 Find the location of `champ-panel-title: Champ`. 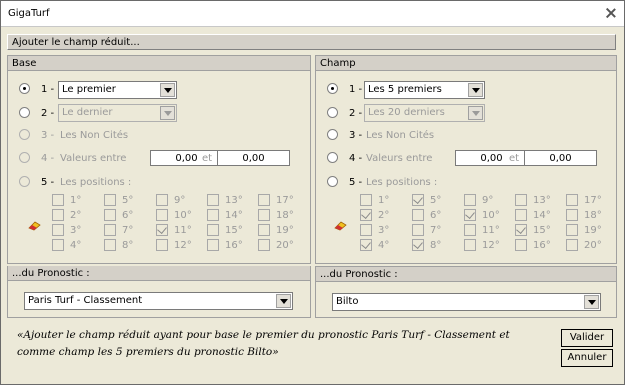

champ-panel-title: Champ is located at coordinates (338, 63).